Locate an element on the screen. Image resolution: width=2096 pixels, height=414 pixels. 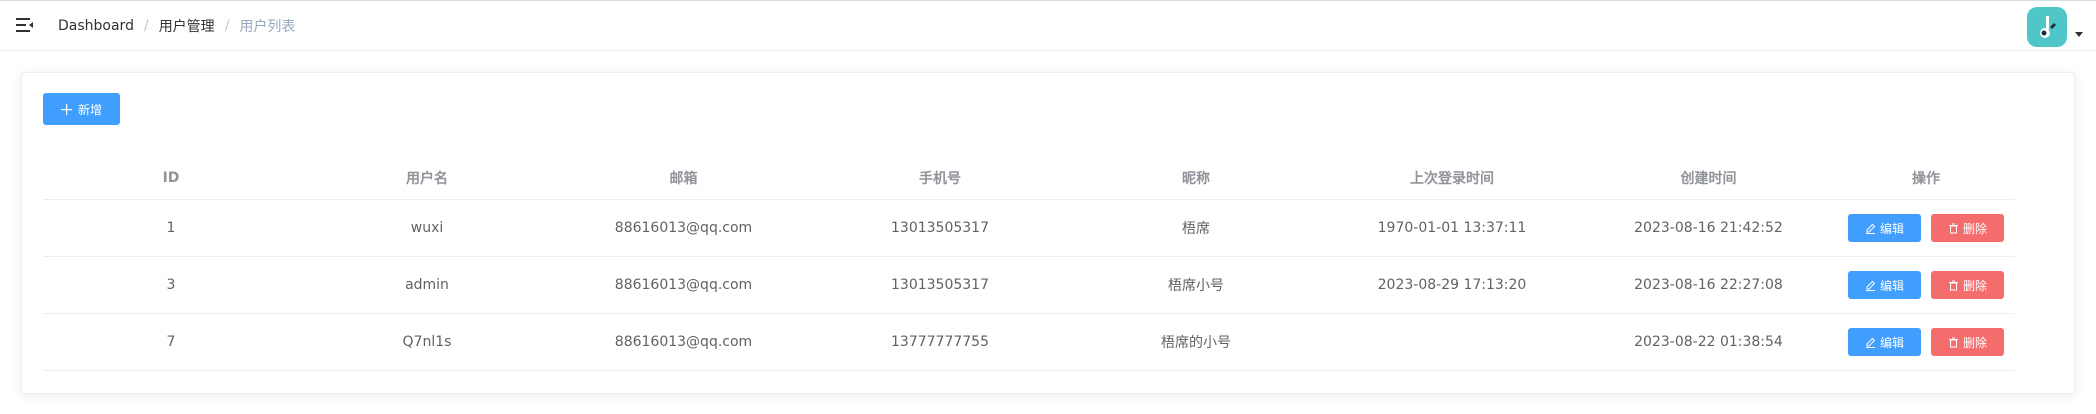
cell-id: 7 is located at coordinates (171, 342).